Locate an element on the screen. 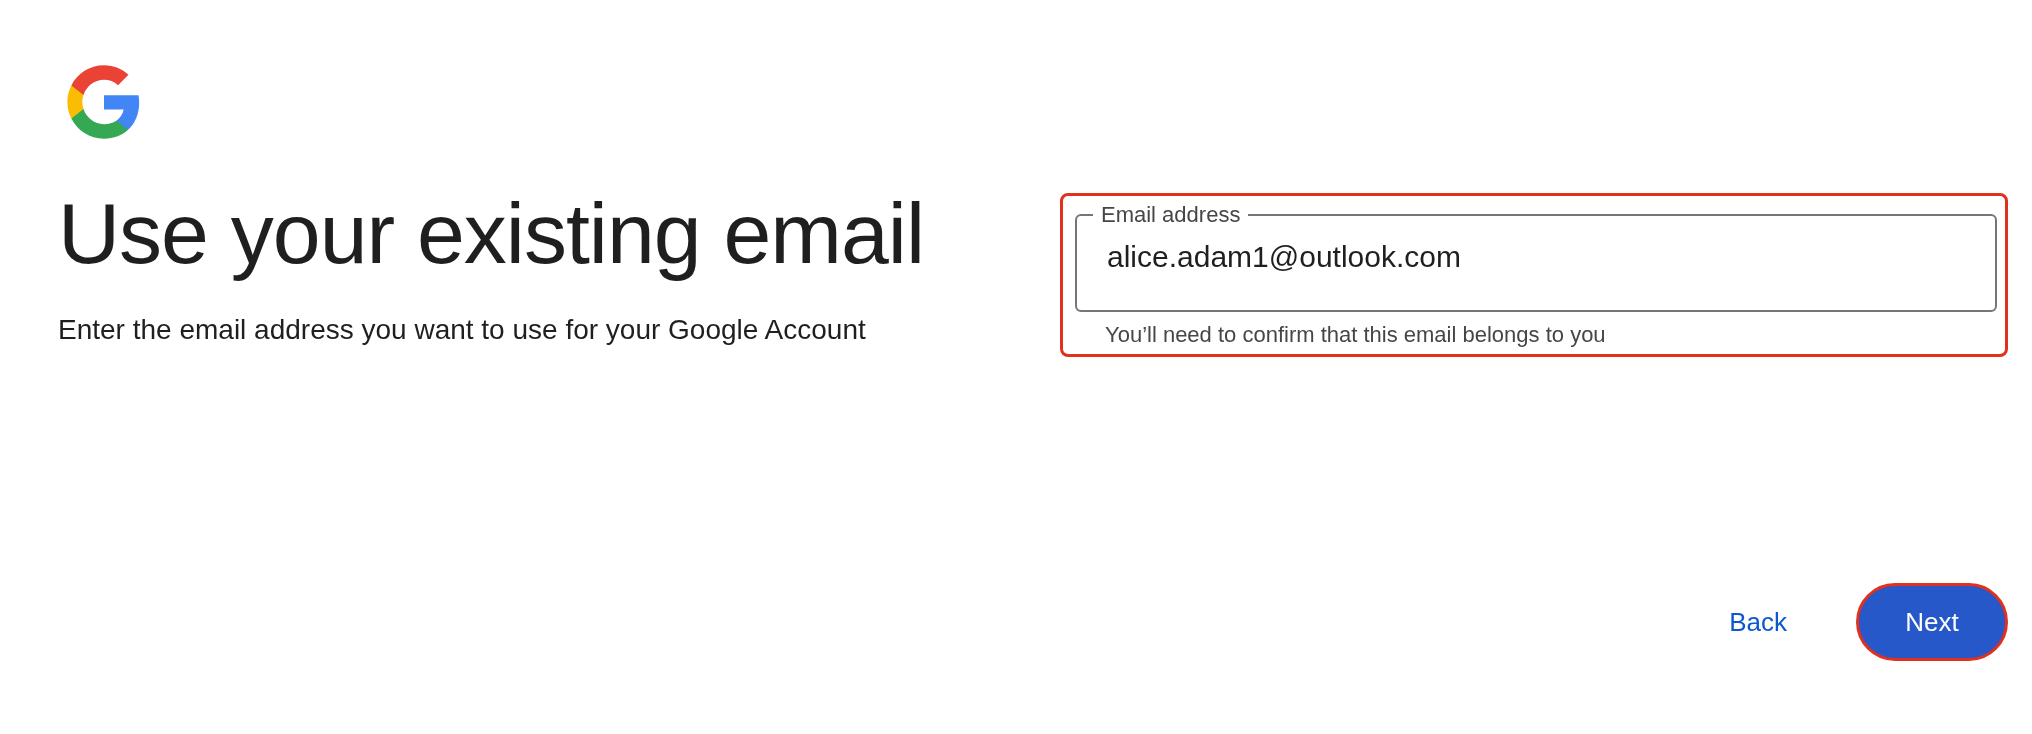 The image size is (2032, 734). next-button: Next is located at coordinates (1932, 622).